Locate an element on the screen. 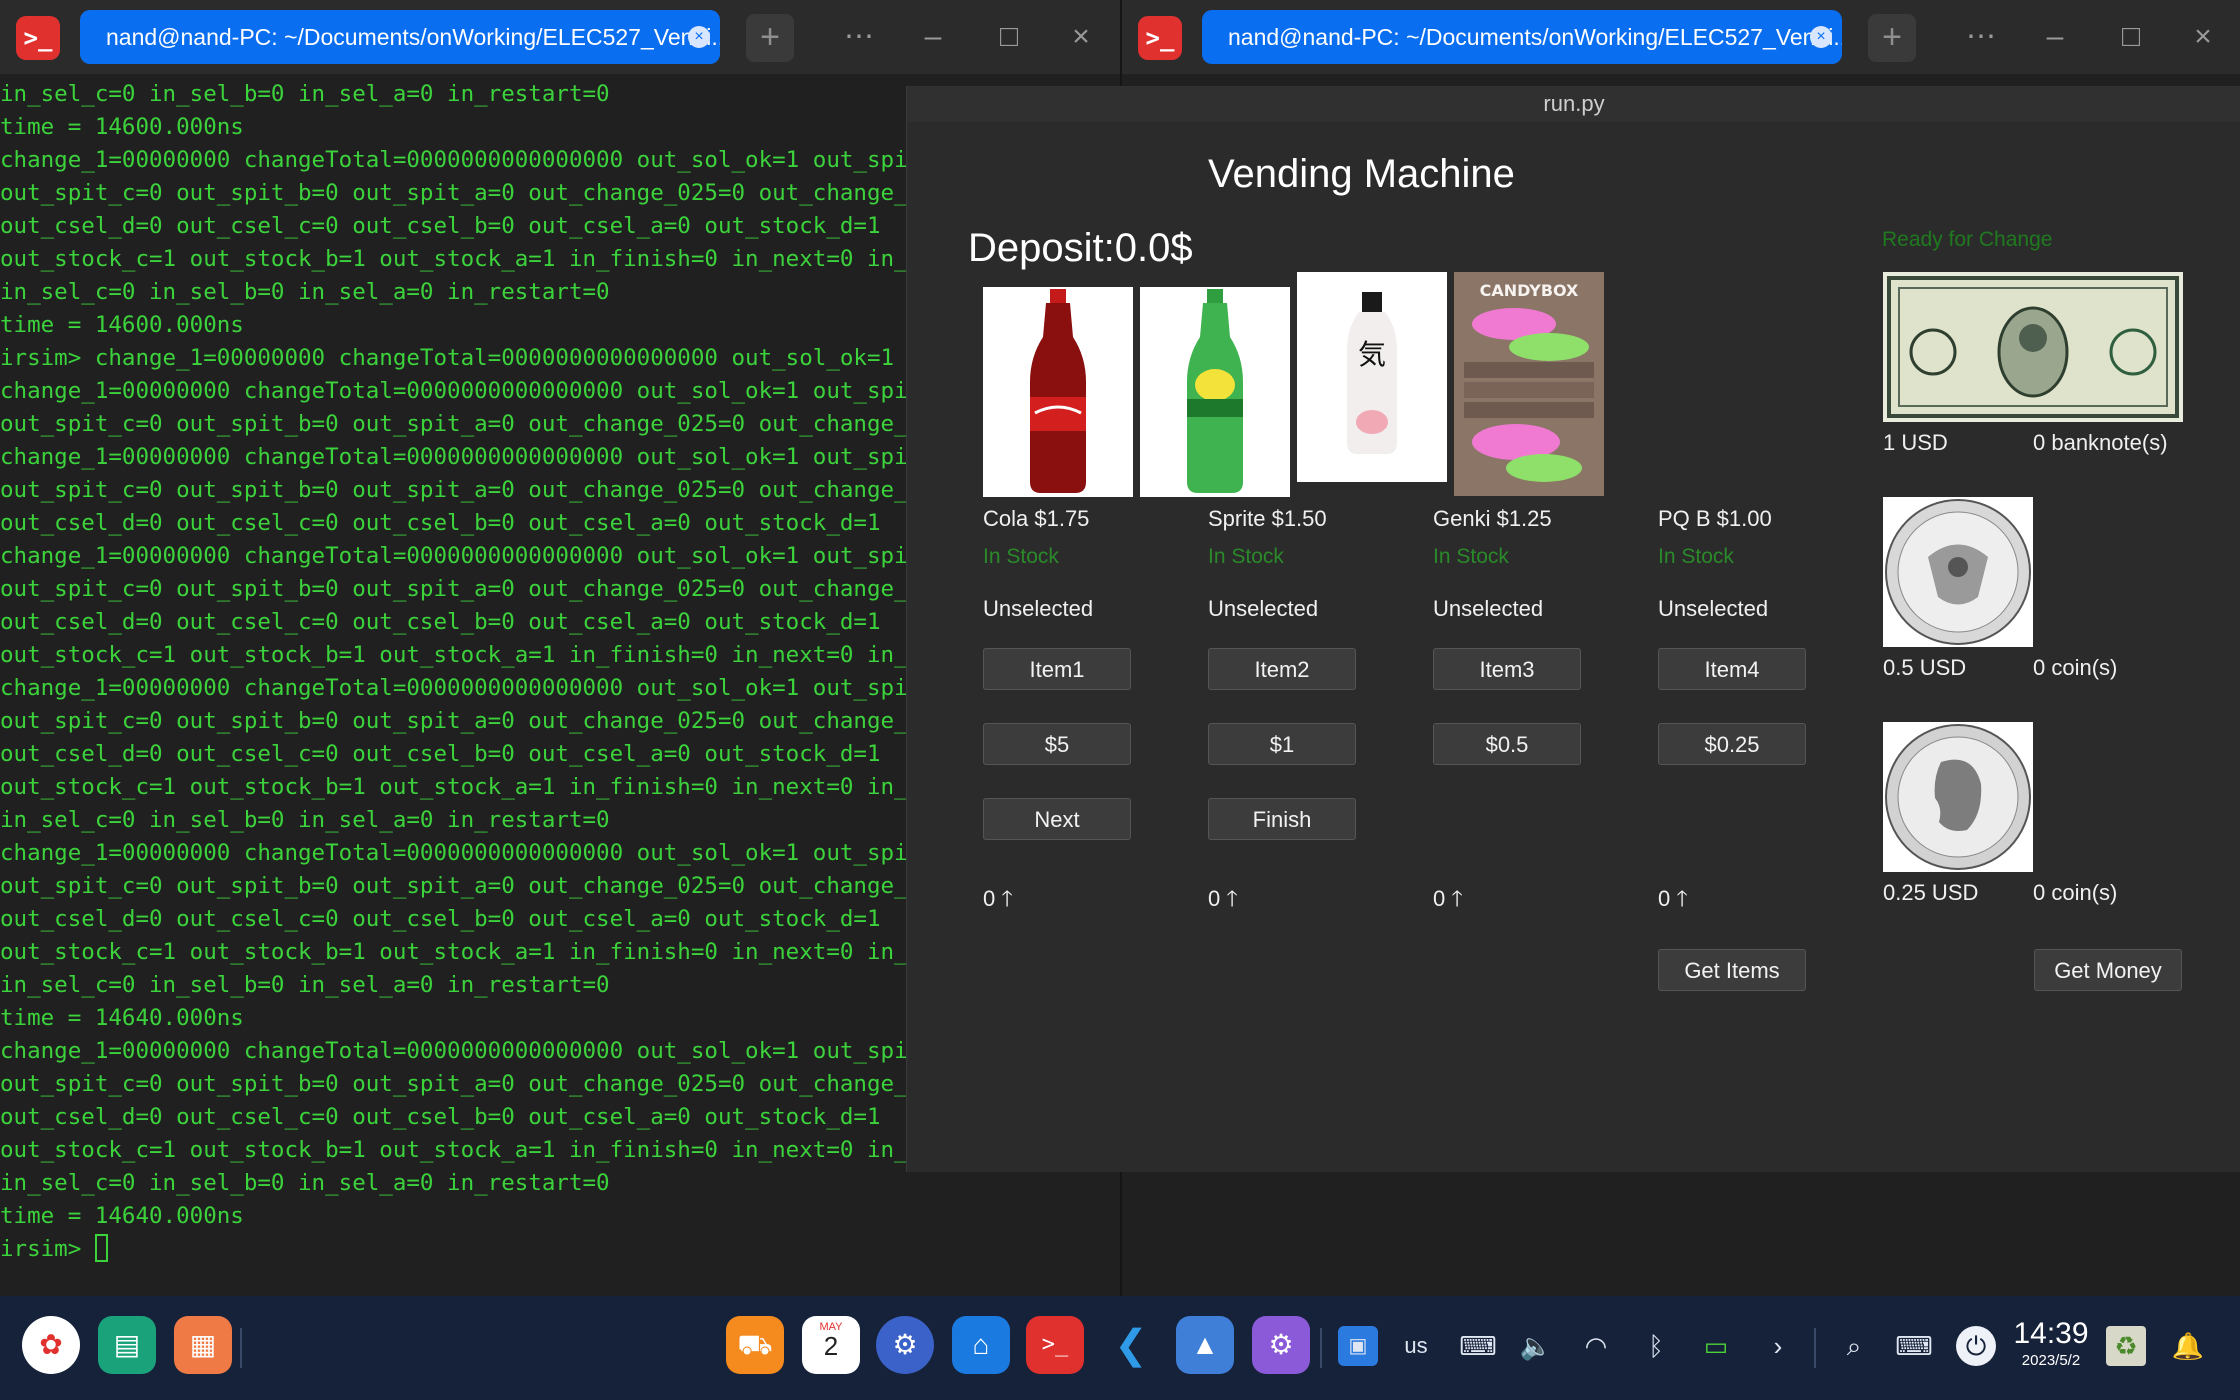 The height and width of the screenshot is (1400, 2240). currency-value-0-25usd: 0.25 USD is located at coordinates (1931, 892).